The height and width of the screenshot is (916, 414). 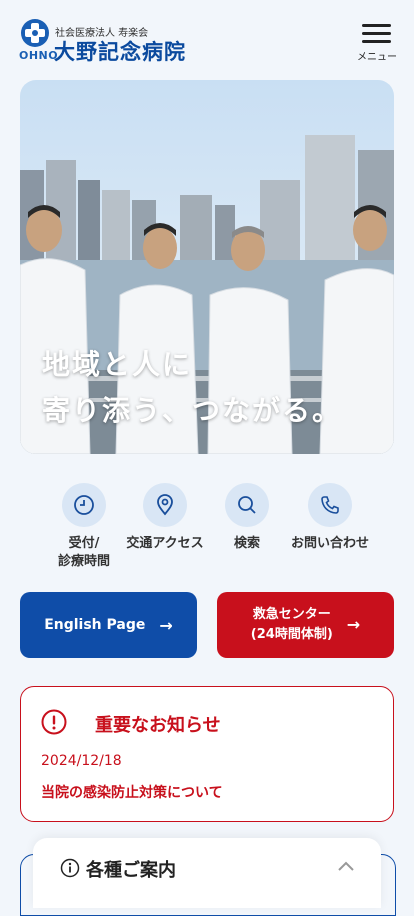 What do you see at coordinates (158, 725) in the screenshot?
I see `notice-title: 重要なお知らせ` at bounding box center [158, 725].